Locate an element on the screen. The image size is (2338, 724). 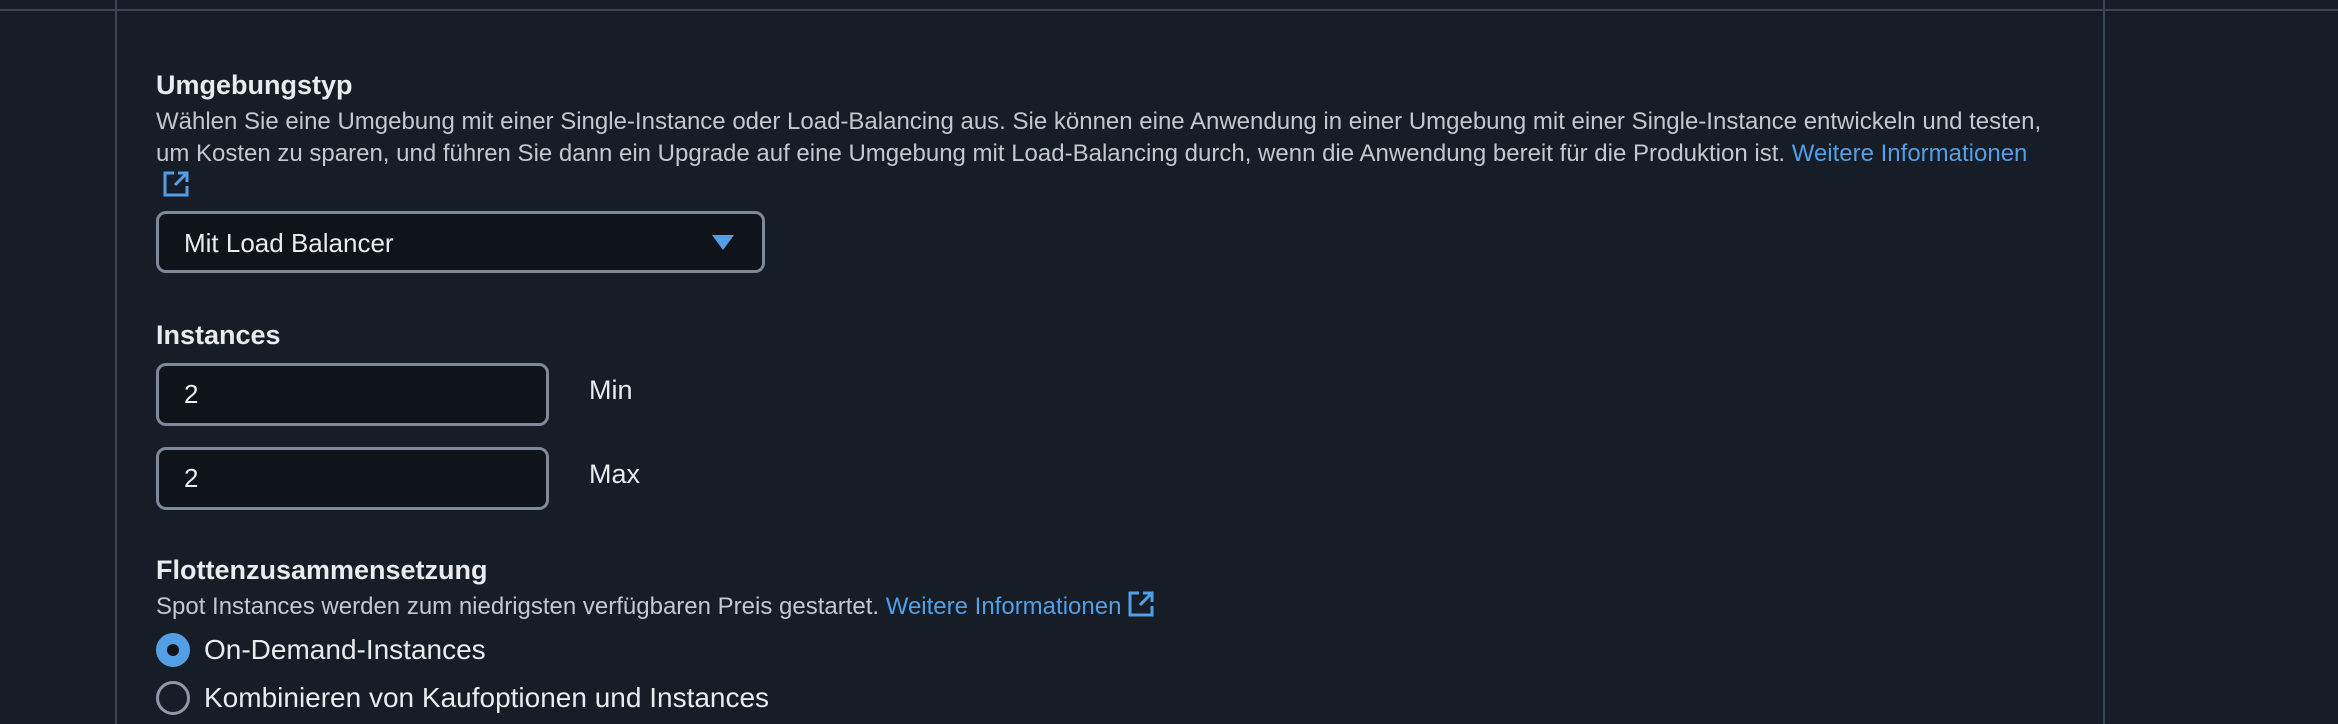
radio-unselected-icon is located at coordinates (173, 698).